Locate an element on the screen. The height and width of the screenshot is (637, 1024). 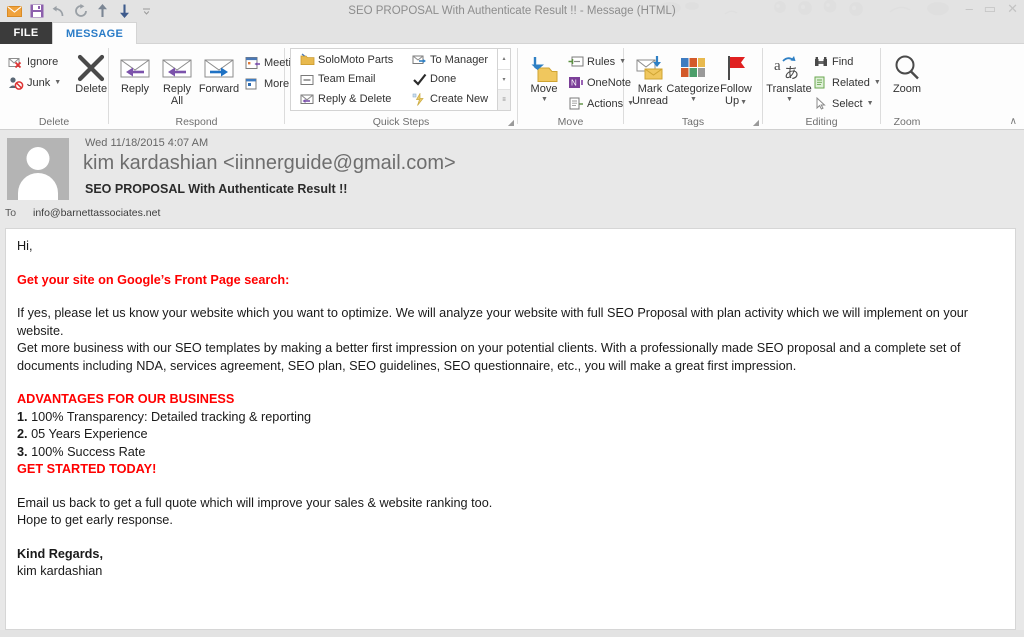
translate-button: aあ Translate ▼ is located at coordinates (789, 76).